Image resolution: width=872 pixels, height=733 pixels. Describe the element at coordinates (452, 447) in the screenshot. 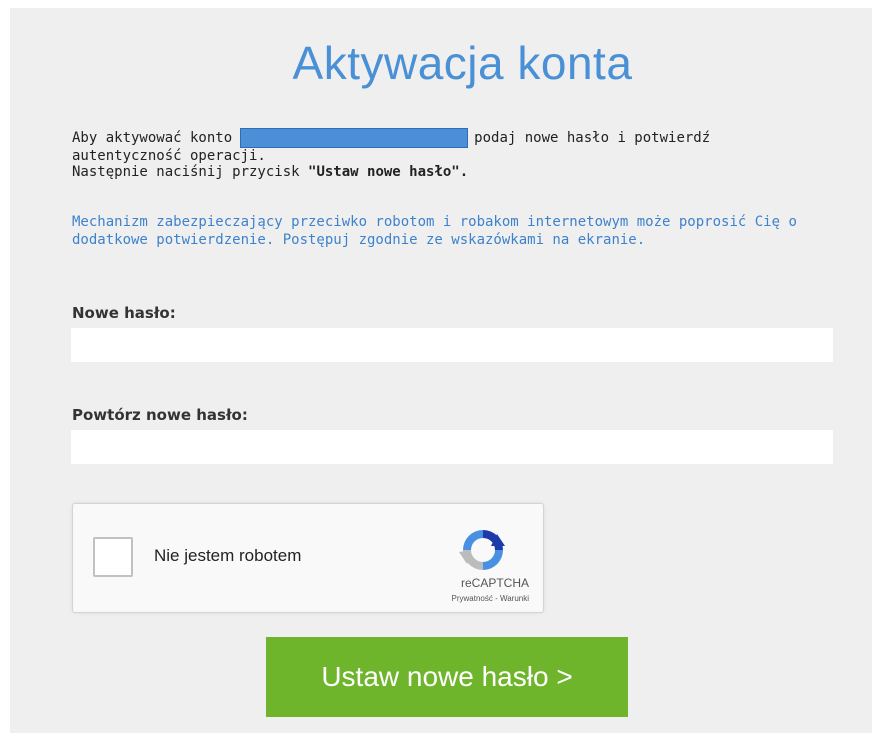

I see `repeat-password-field` at that location.